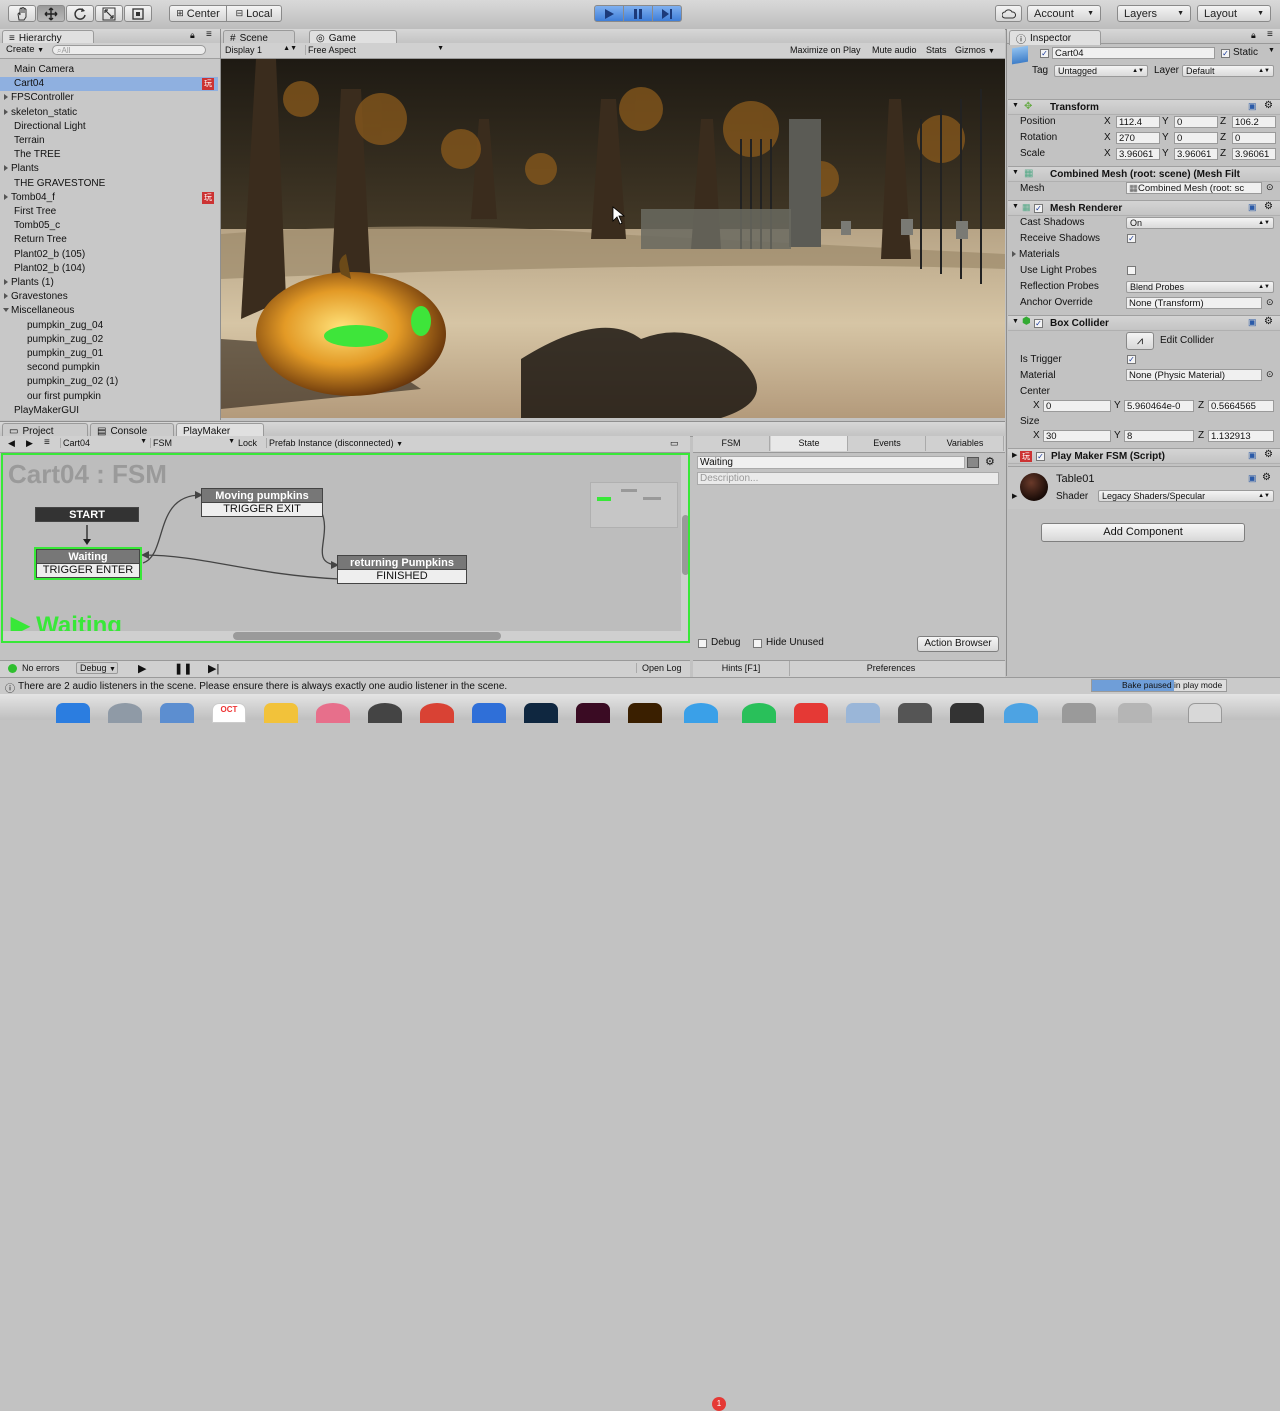 This screenshot has height=1411, width=1280. What do you see at coordinates (109, 382) in the screenshot?
I see `hierarchy-item: pumpkin_zug_02 (1)` at bounding box center [109, 382].